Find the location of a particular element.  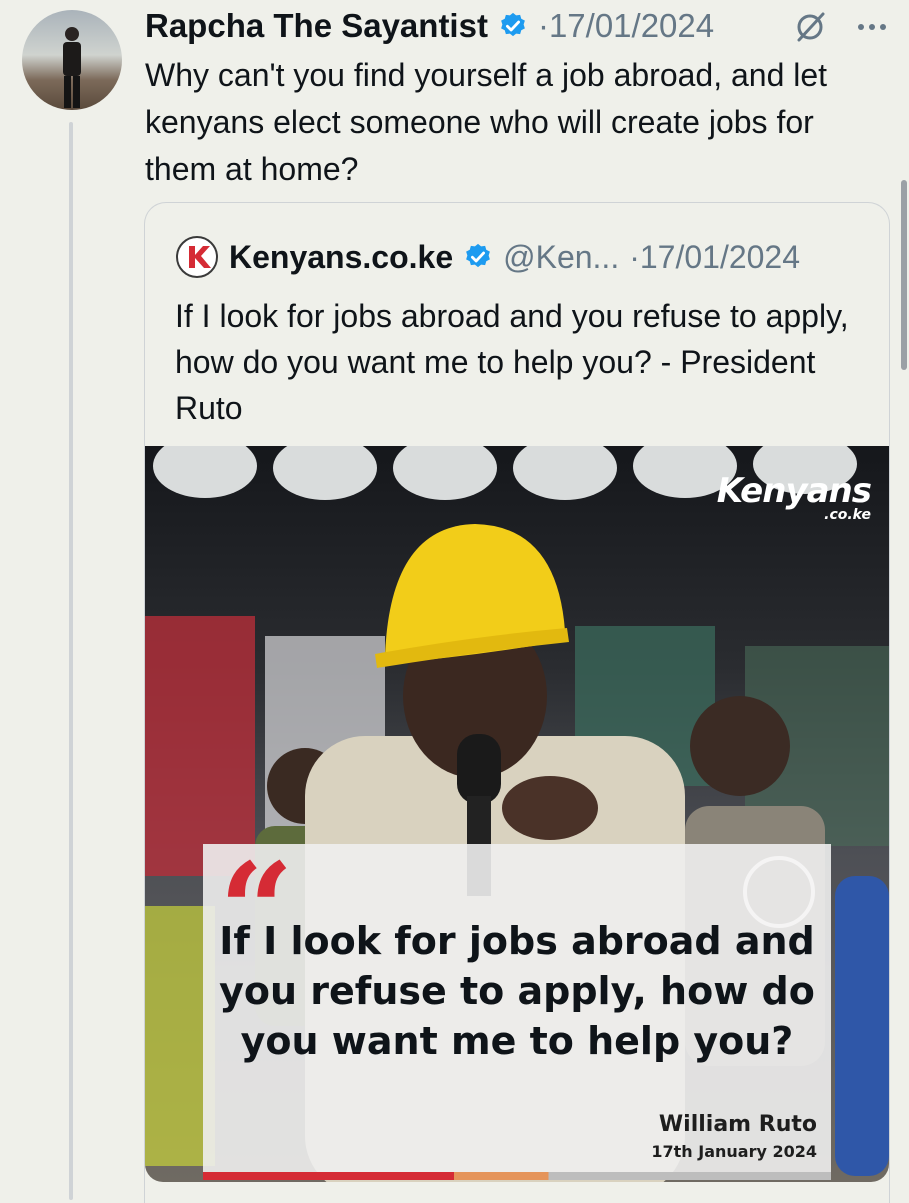

quote-date: 17th January 2024 is located at coordinates (734, 1151).